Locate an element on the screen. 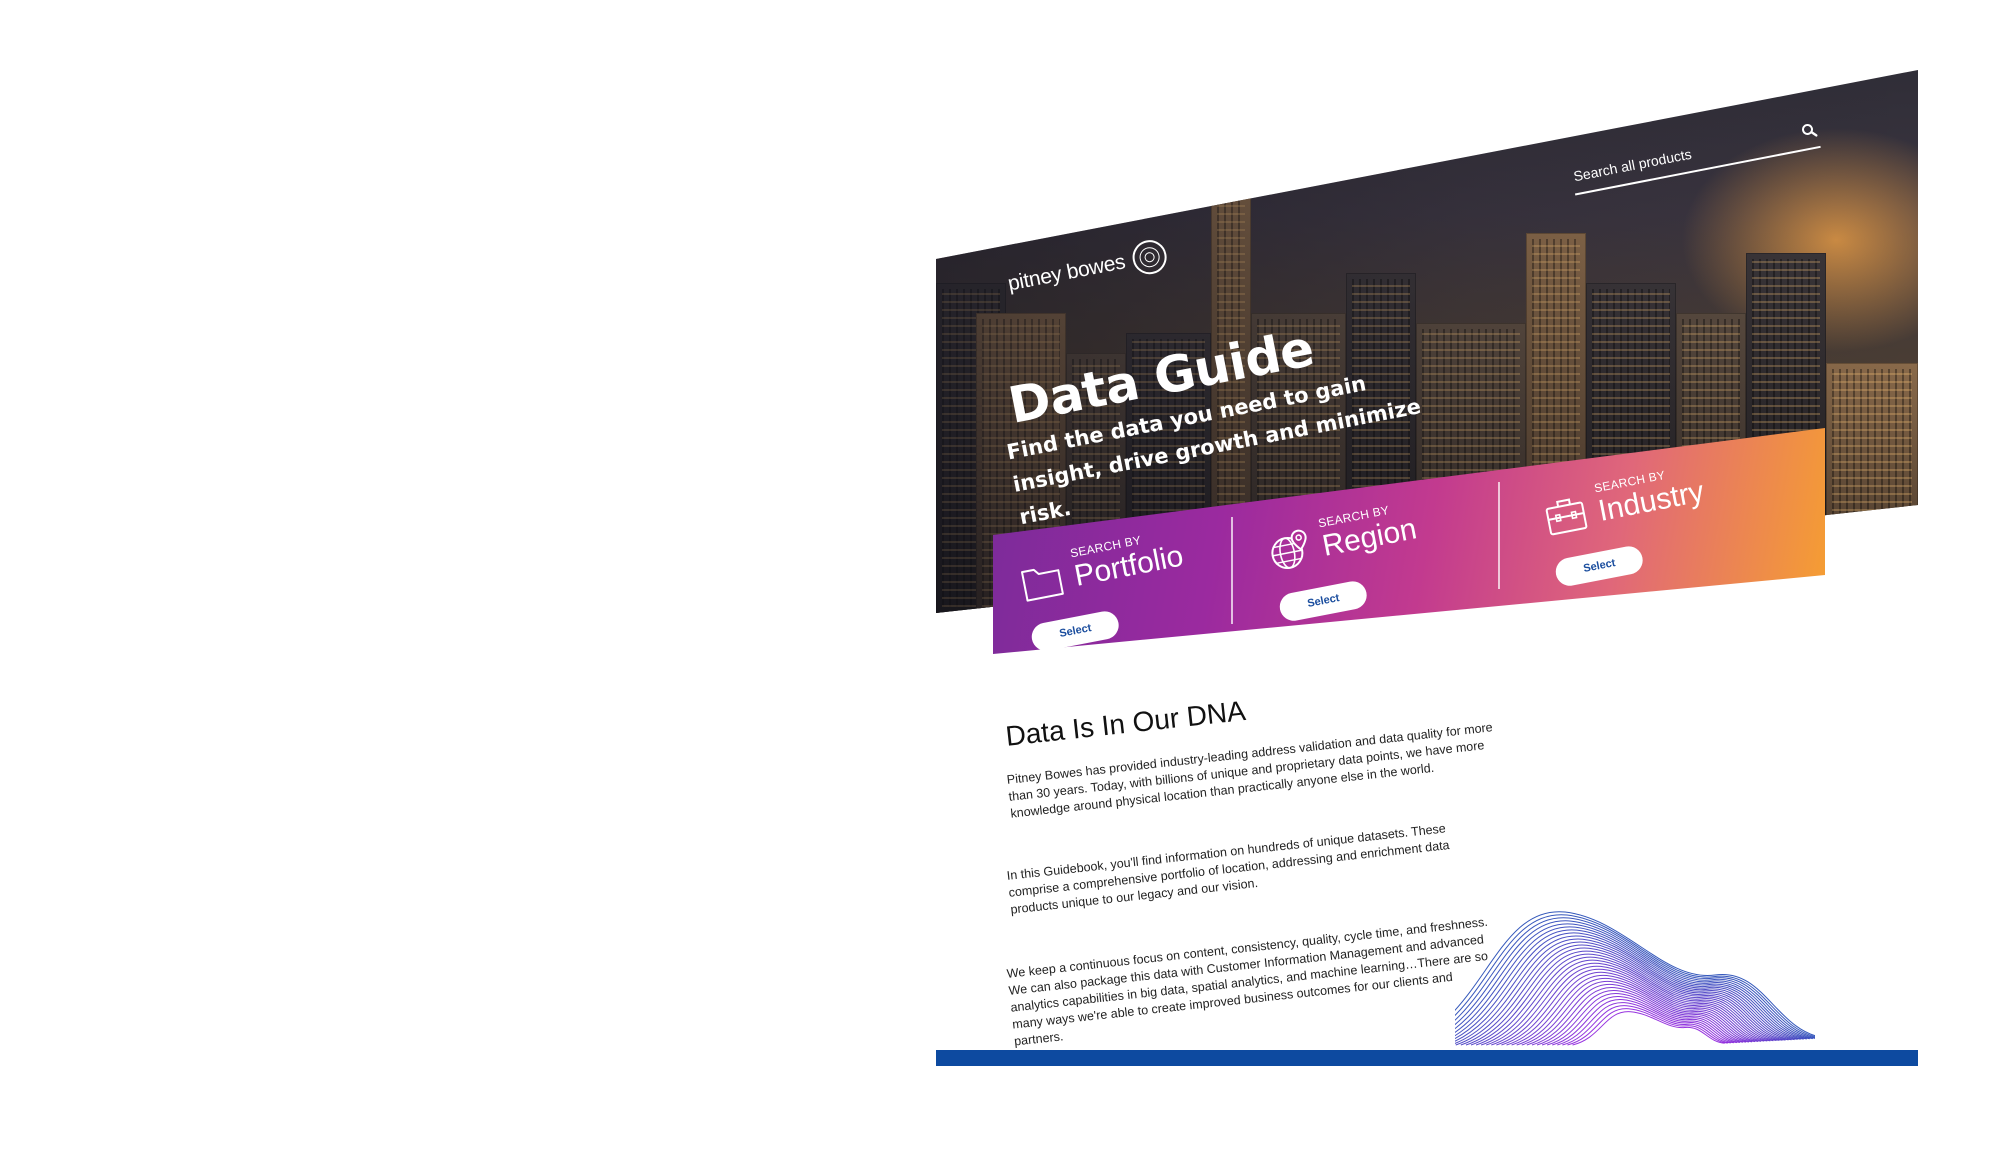  data-wave-graphic is located at coordinates (1635, 978).